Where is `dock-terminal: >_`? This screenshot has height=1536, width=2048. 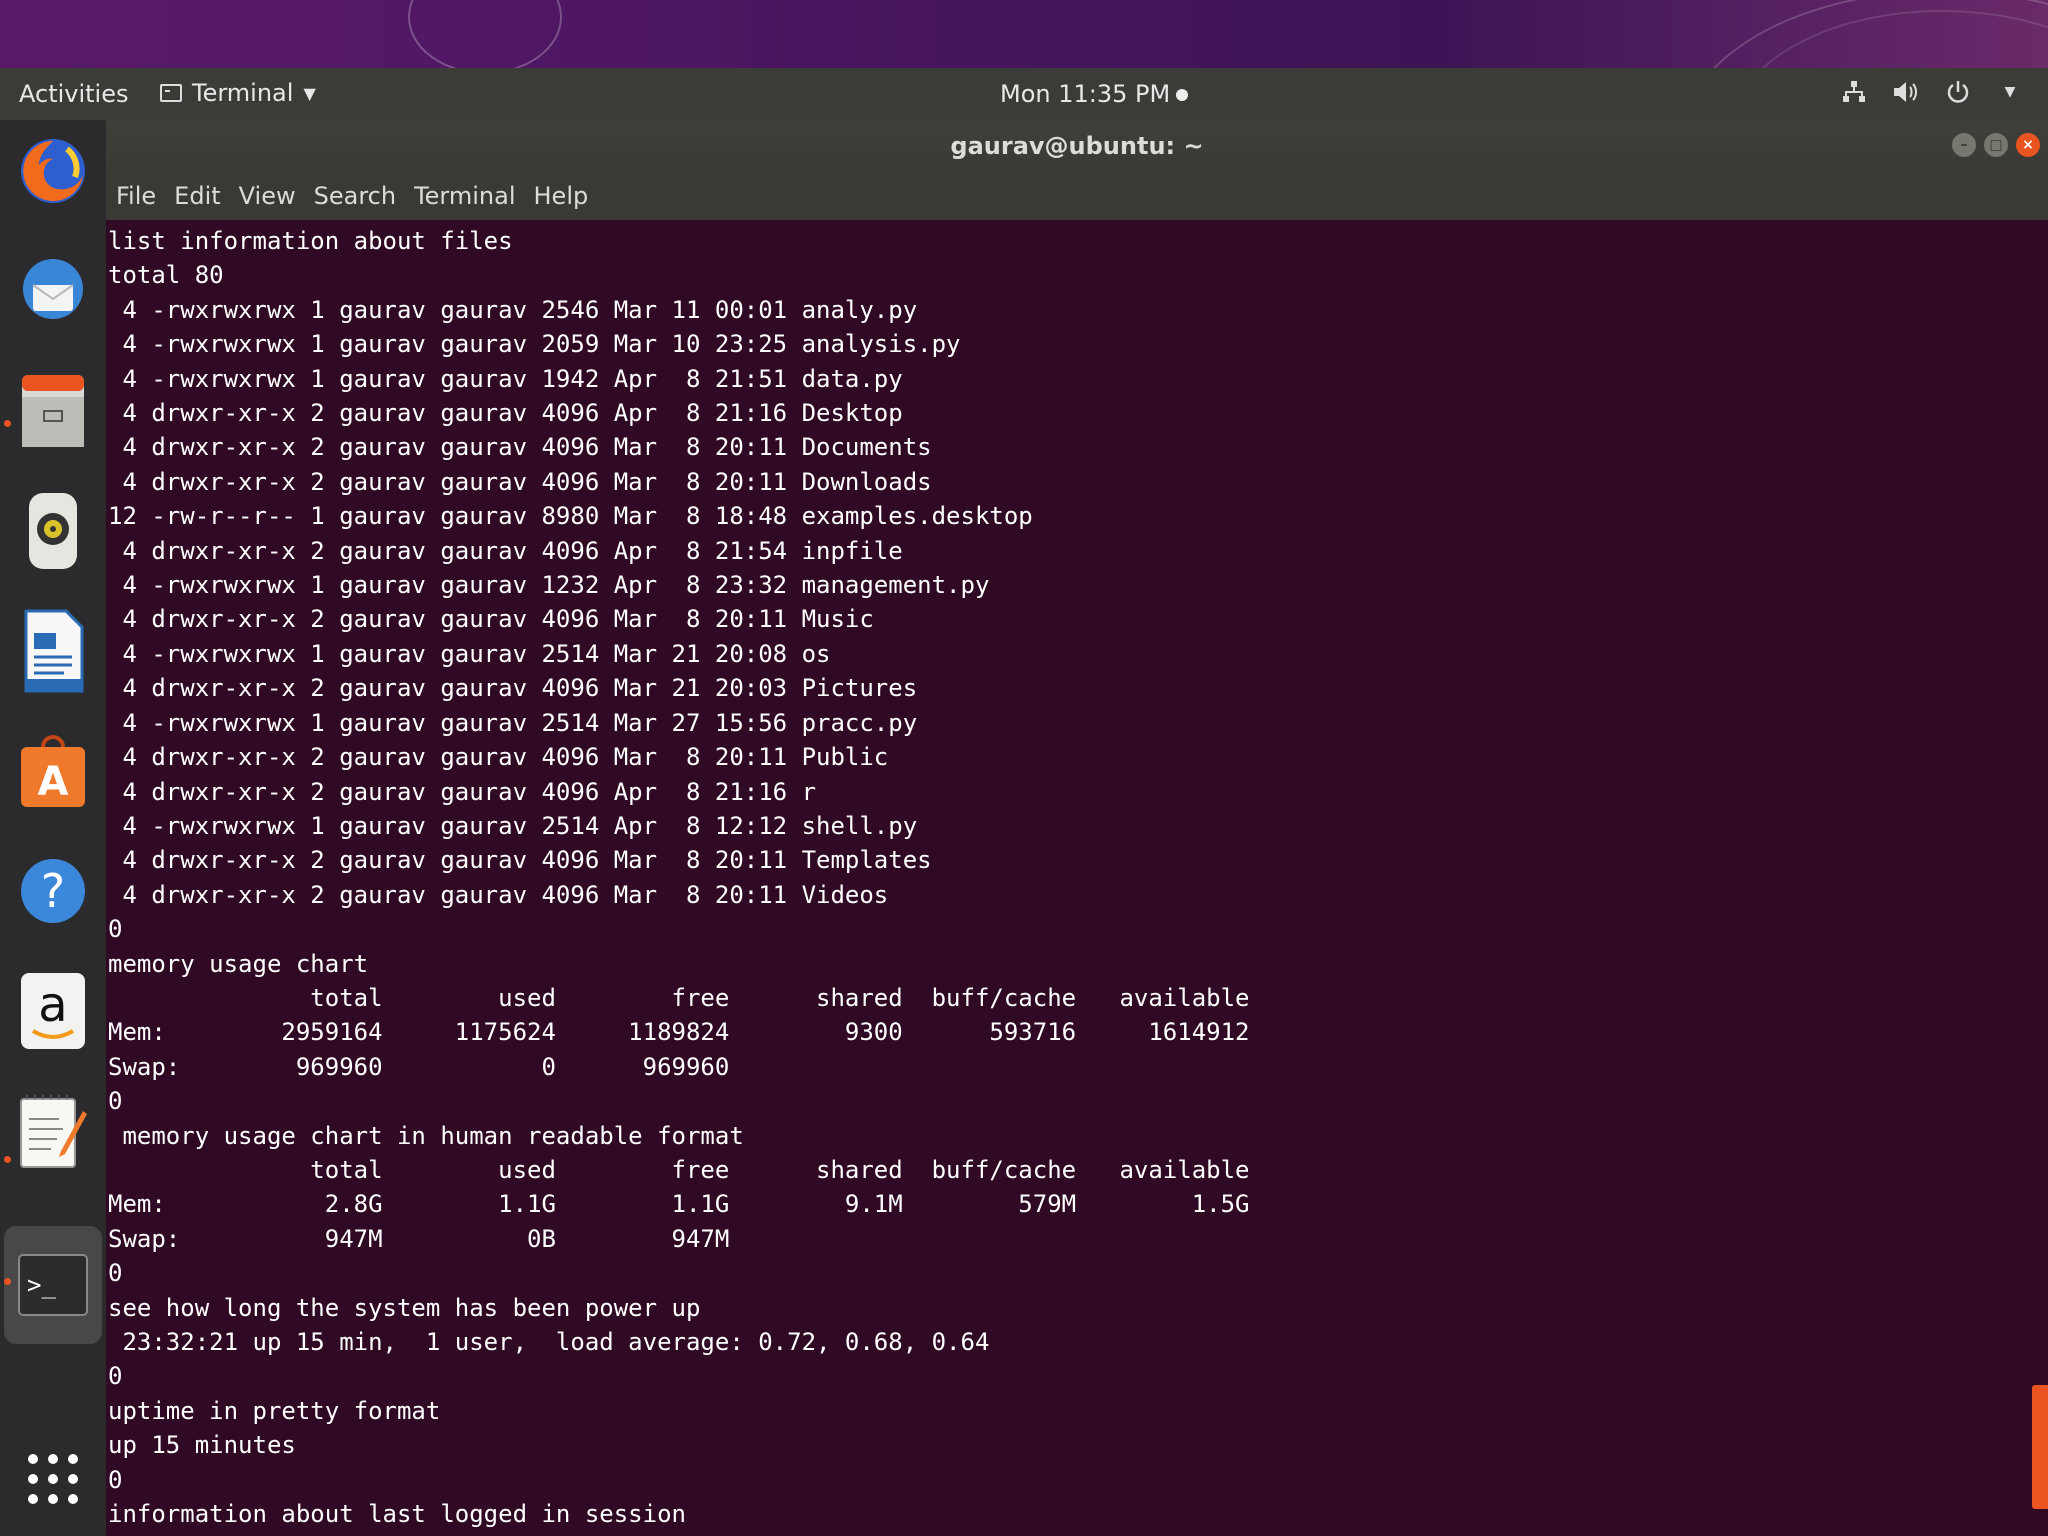 dock-terminal: >_ is located at coordinates (53, 1285).